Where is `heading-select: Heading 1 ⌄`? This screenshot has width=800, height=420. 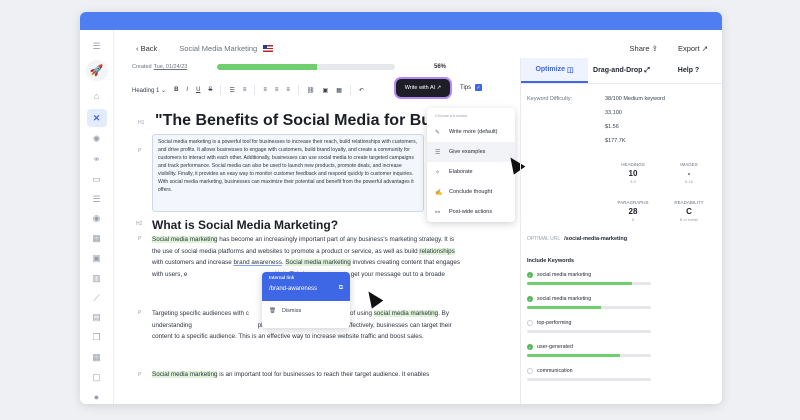 heading-select: Heading 1 ⌄ is located at coordinates (149, 90).